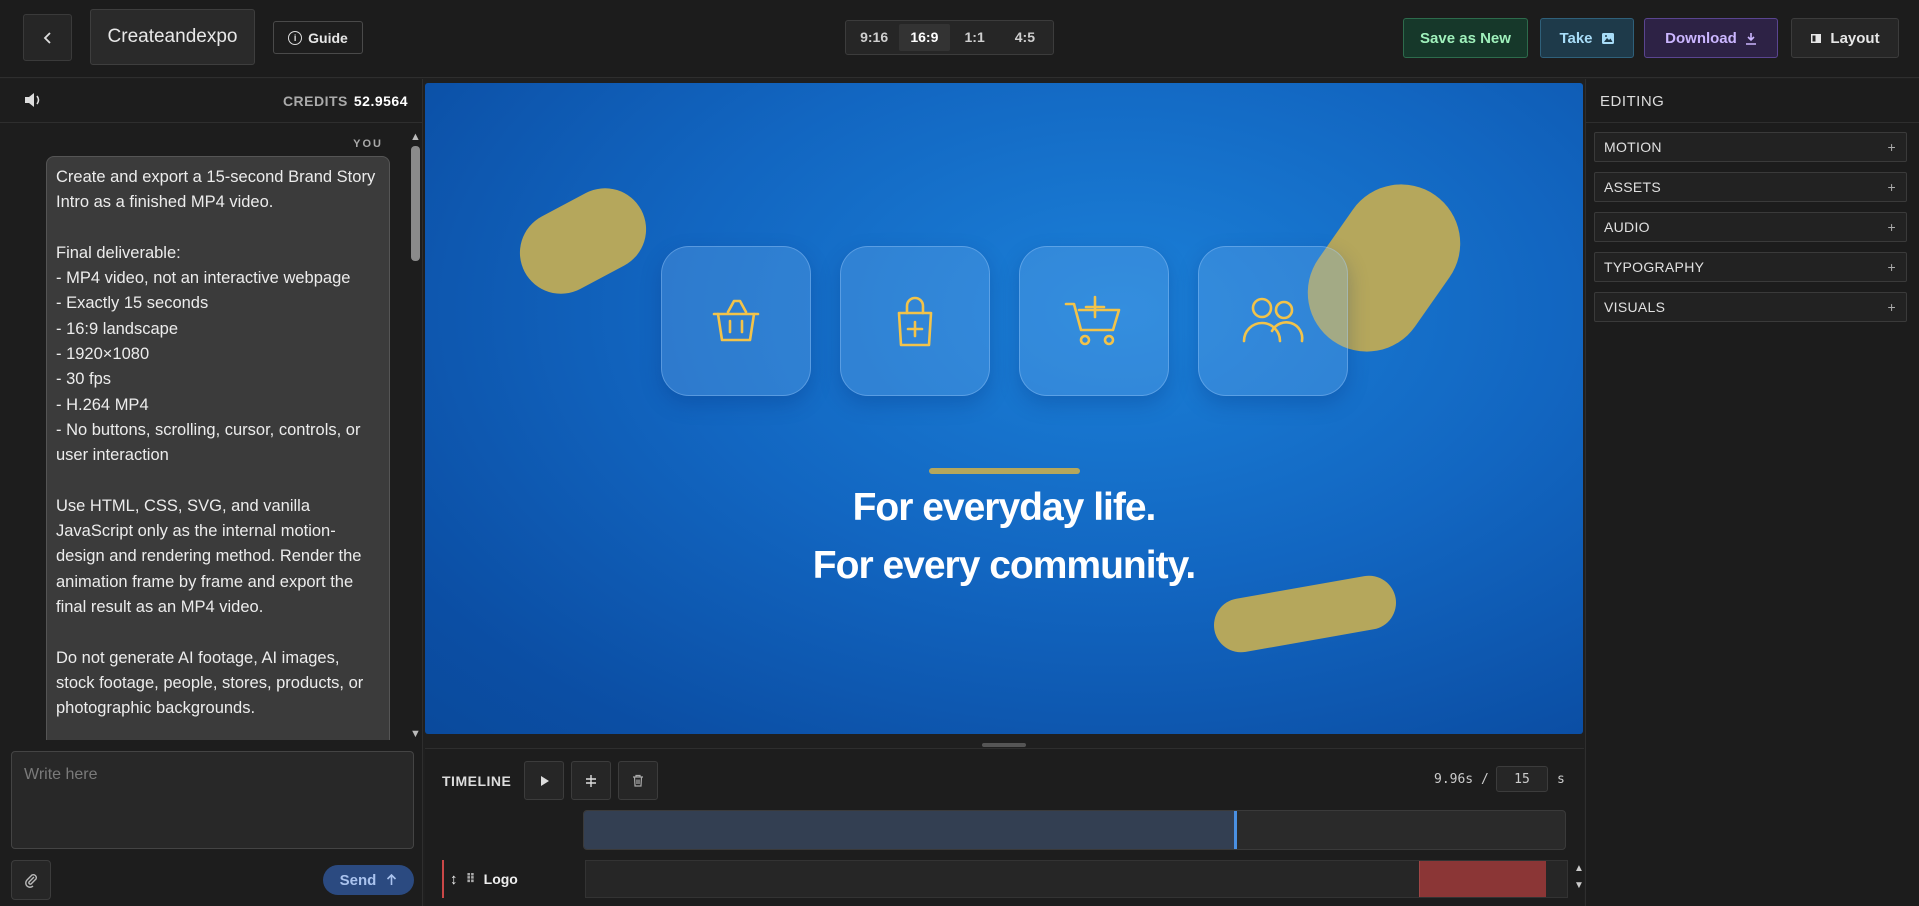 Image resolution: width=1919 pixels, height=906 pixels. I want to click on paperclip-icon, so click(31, 881).